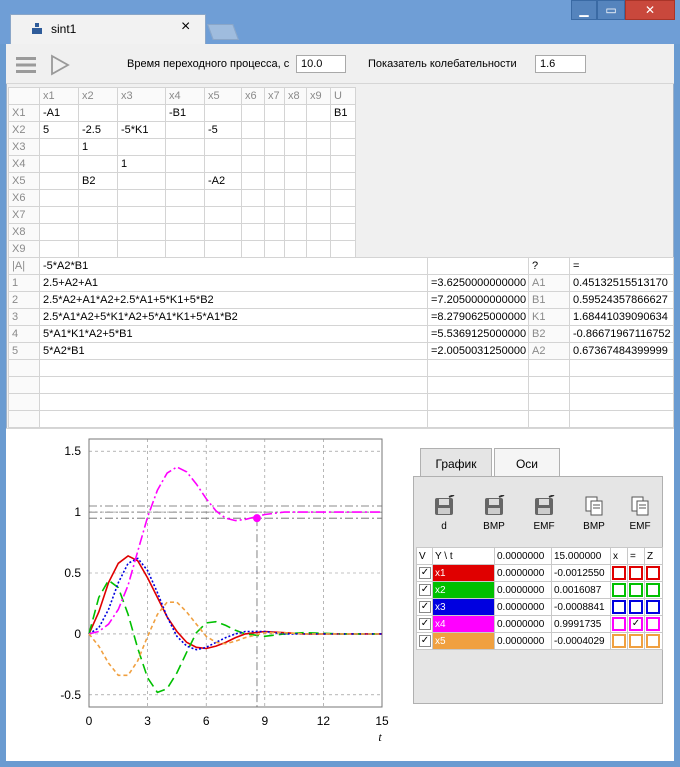 The height and width of the screenshot is (767, 680). I want to click on matrix-cell: -2.5, so click(98, 130).